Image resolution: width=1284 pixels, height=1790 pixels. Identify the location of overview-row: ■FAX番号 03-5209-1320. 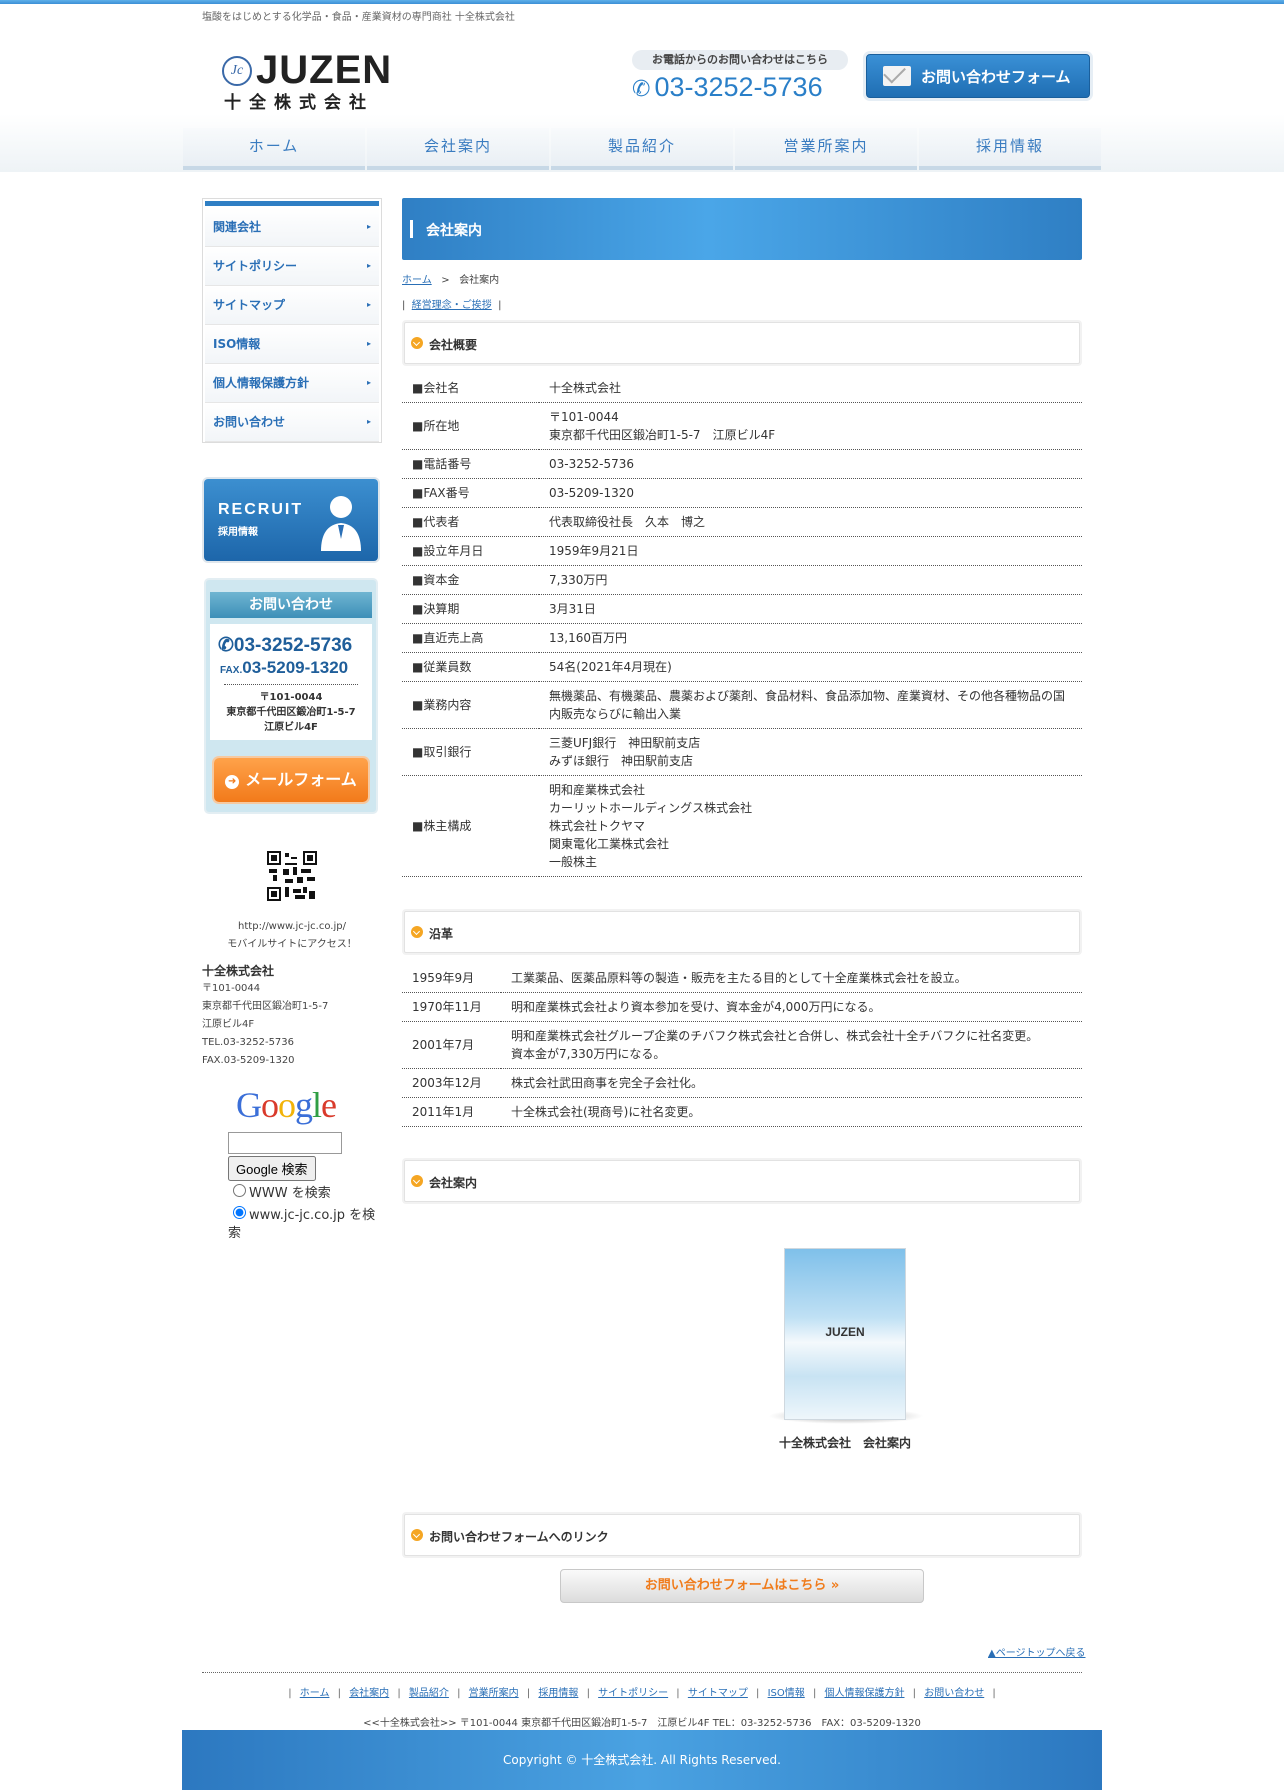
(742, 493).